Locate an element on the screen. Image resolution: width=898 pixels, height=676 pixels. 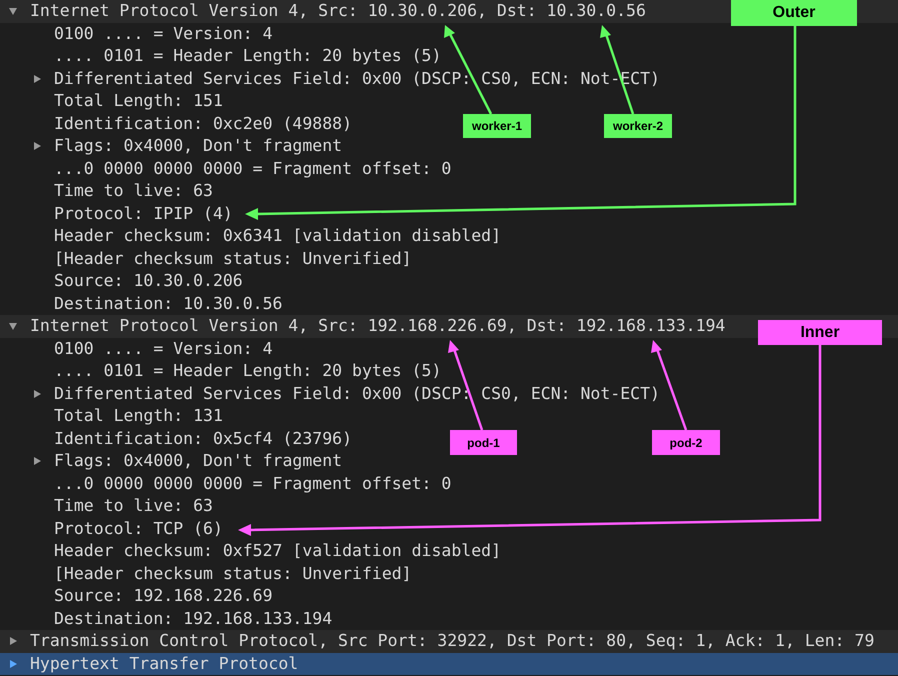
annotation-label: worker-2 is located at coordinates (638, 126).